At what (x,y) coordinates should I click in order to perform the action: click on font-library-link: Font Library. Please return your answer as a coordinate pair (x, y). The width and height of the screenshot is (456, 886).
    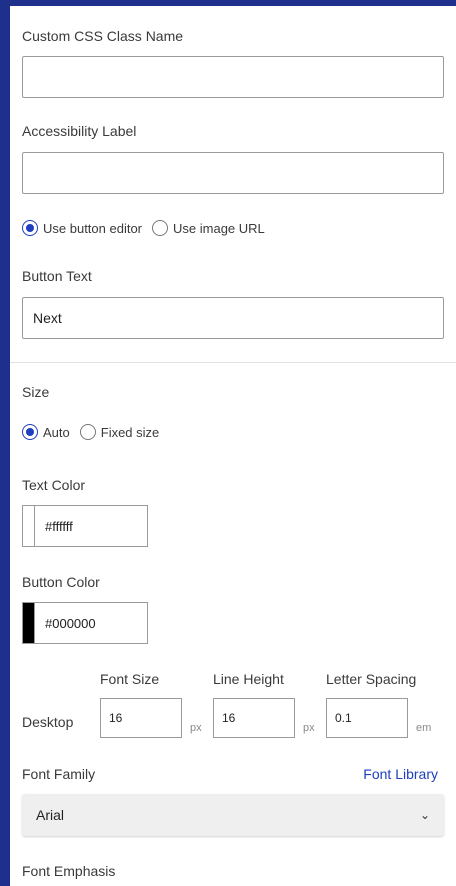
    Looking at the image, I should click on (400, 774).